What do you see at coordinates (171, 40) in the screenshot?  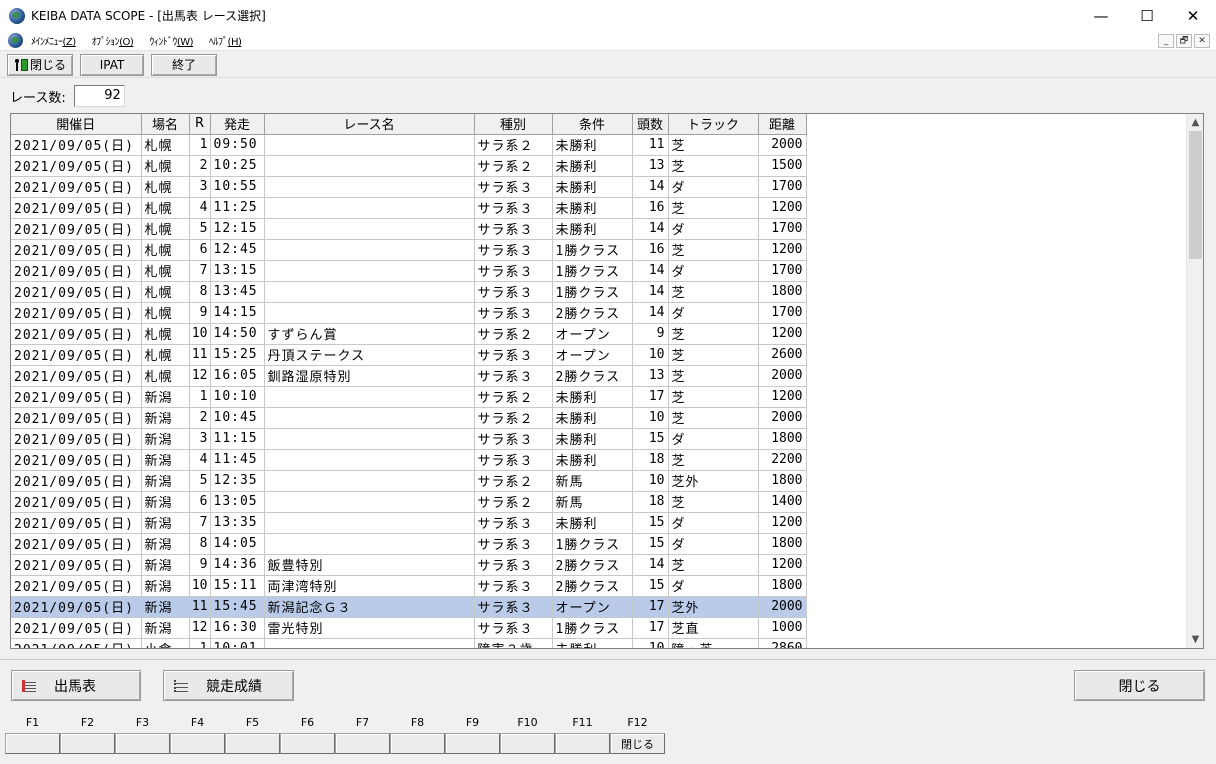 I see `menu-window: ｳｨﾝﾄﾞｳ(W)` at bounding box center [171, 40].